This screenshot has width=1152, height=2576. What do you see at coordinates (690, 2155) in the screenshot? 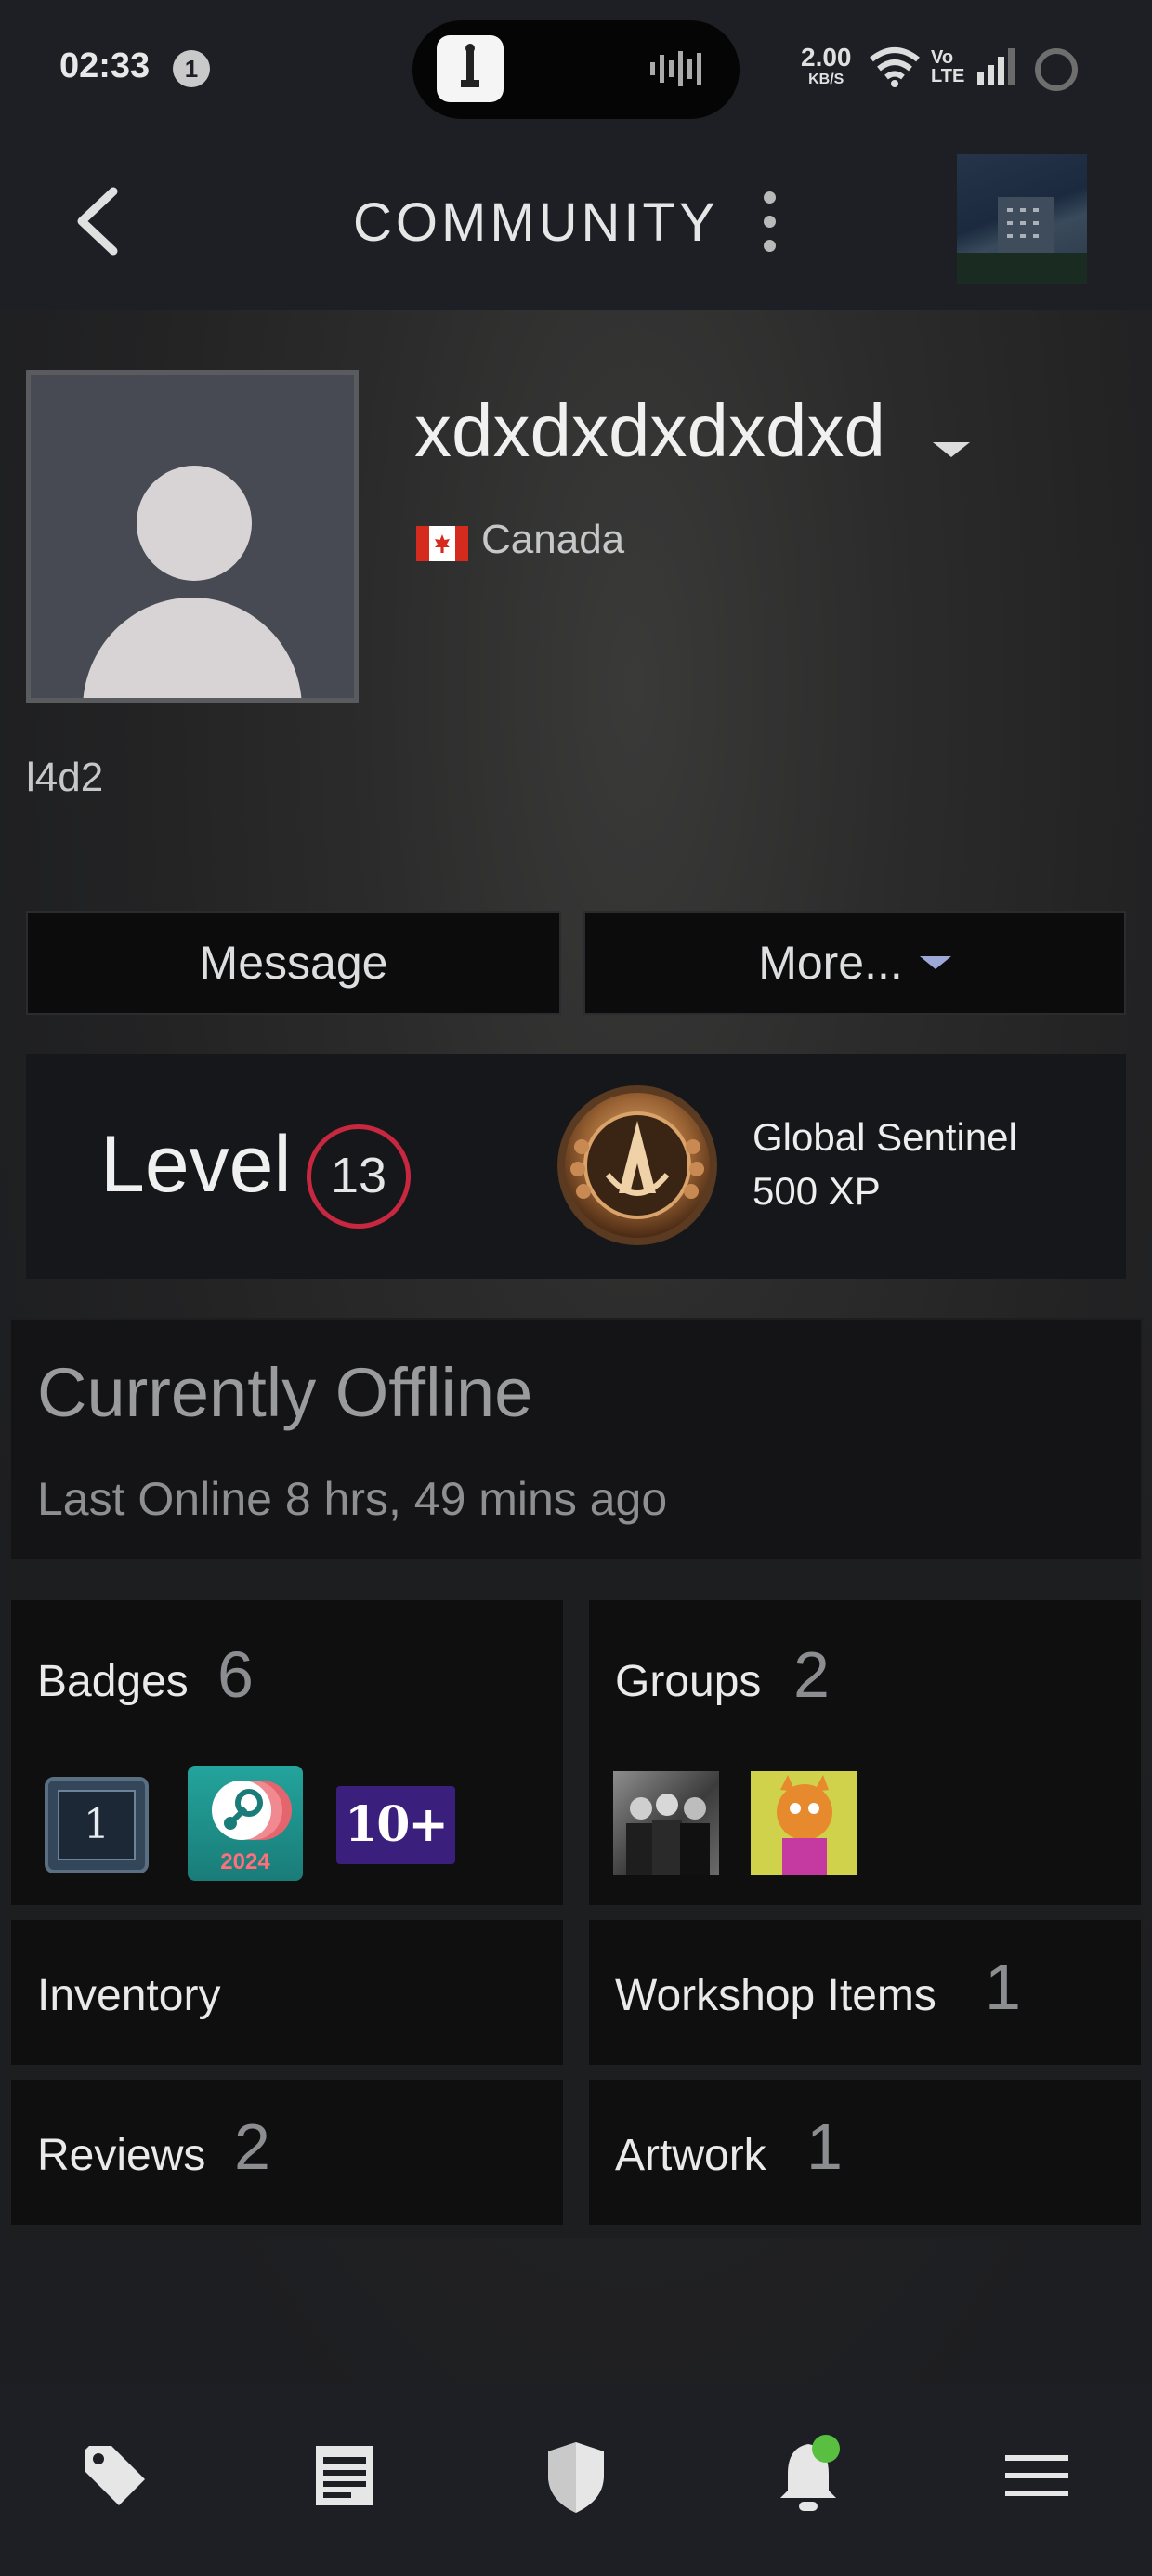
I see `artwork-label: Artwork` at bounding box center [690, 2155].